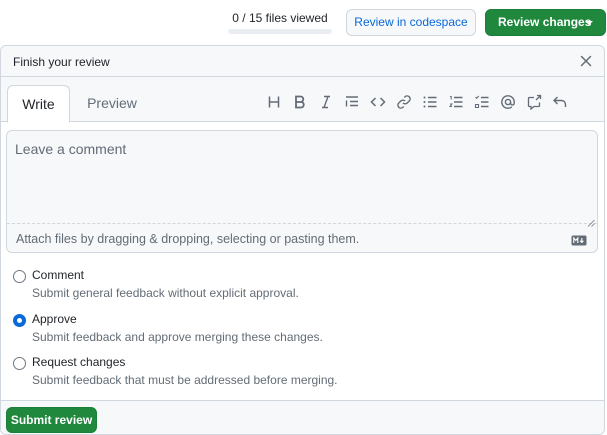 Image resolution: width=607 pixels, height=435 pixels. What do you see at coordinates (411, 22) in the screenshot?
I see `review-in-codespace-button: Review in codespace` at bounding box center [411, 22].